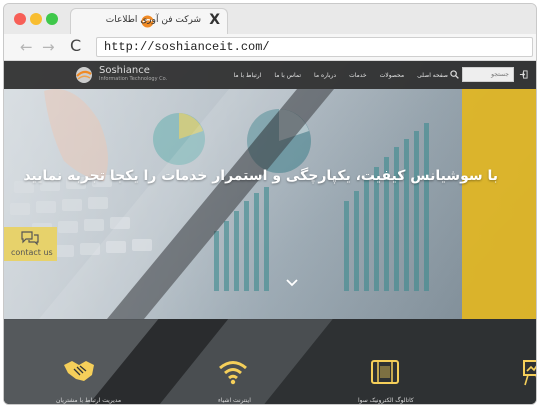 This screenshot has width=541, height=406. Describe the element at coordinates (392, 75) in the screenshot. I see `menu-item-products: محصولات` at that location.